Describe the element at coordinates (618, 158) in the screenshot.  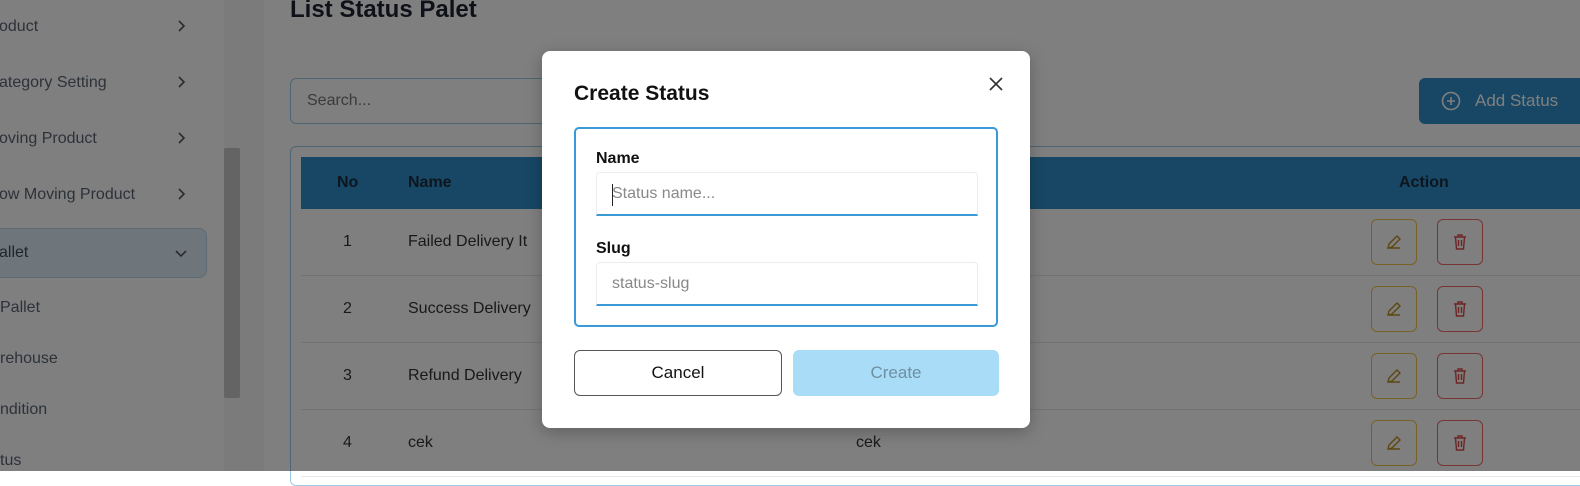
I see `name-label: Name` at that location.